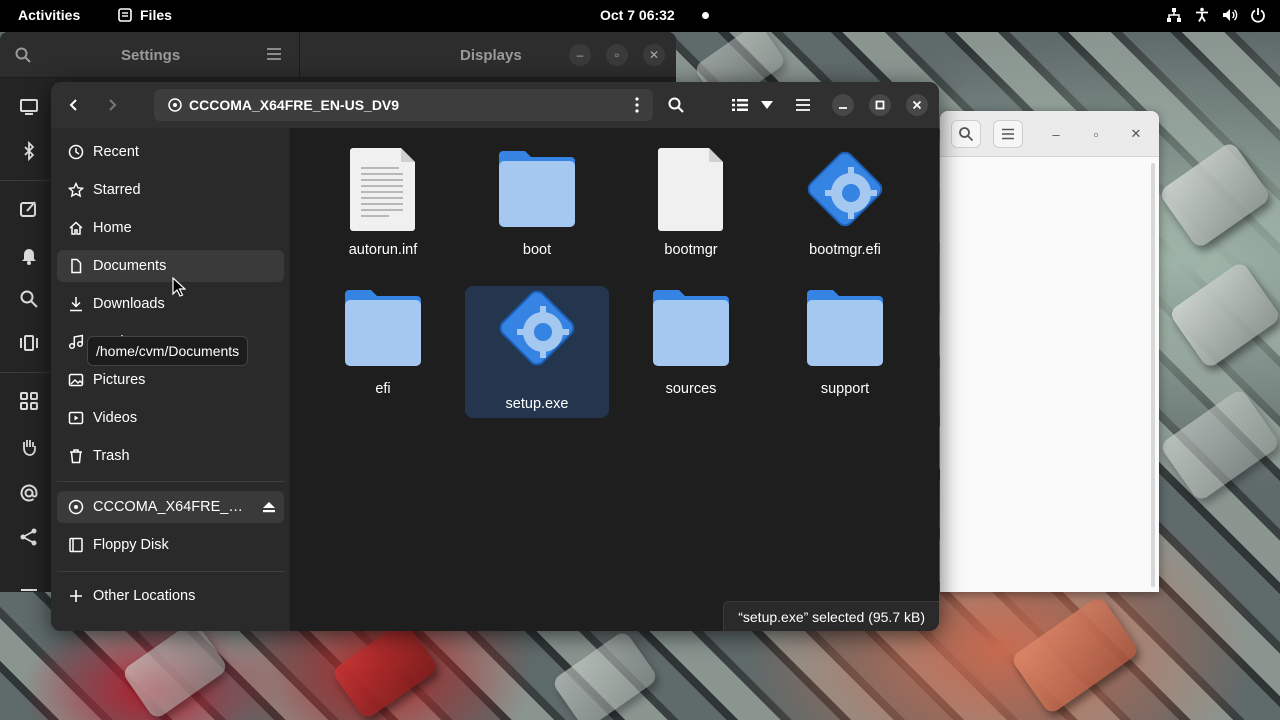 This screenshot has width=1280, height=720. I want to click on apps-icon, so click(29, 401).